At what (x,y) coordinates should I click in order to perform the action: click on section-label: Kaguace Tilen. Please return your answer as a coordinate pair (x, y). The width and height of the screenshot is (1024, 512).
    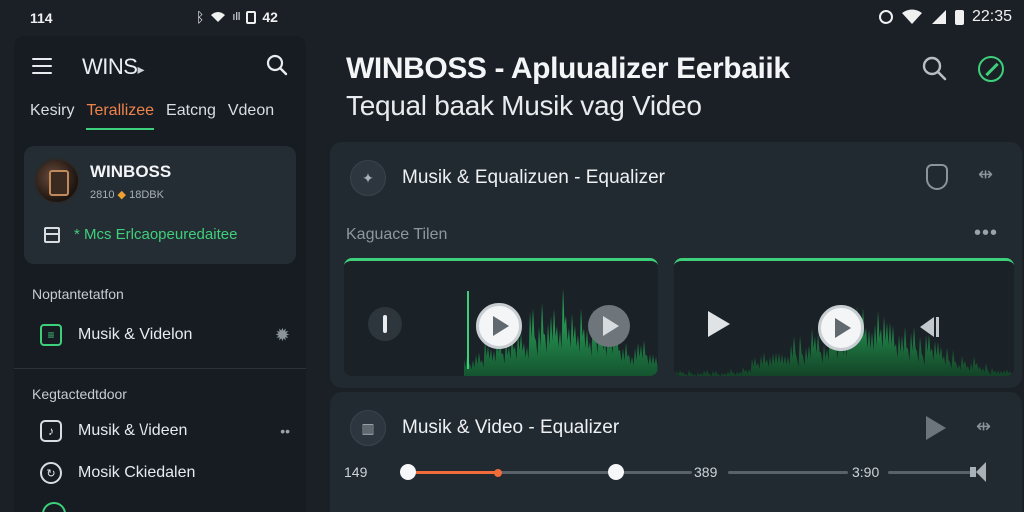
    Looking at the image, I should click on (397, 234).